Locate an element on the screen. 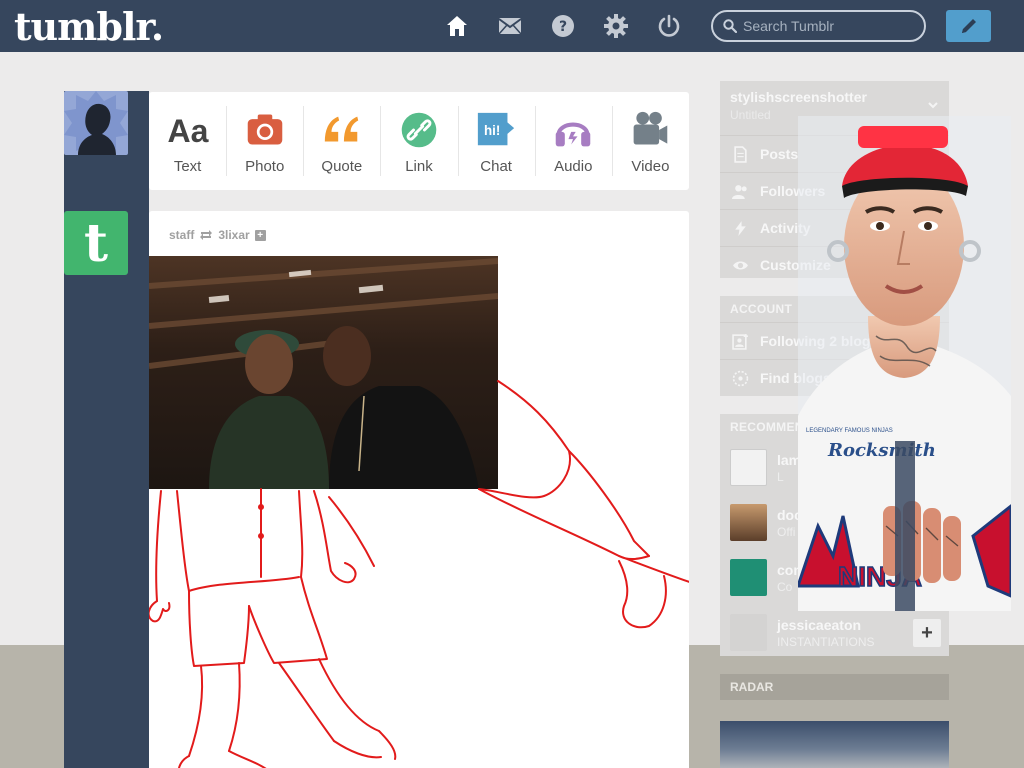  dashboard-rail is located at coordinates (106, 429).